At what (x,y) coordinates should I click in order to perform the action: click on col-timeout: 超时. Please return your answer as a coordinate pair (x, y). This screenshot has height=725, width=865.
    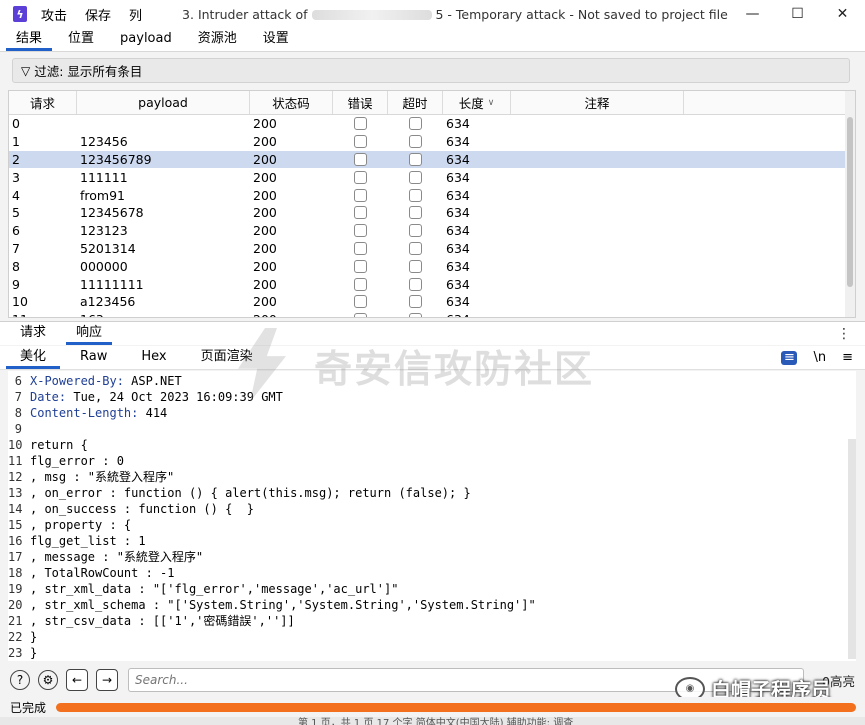
    Looking at the image, I should click on (415, 102).